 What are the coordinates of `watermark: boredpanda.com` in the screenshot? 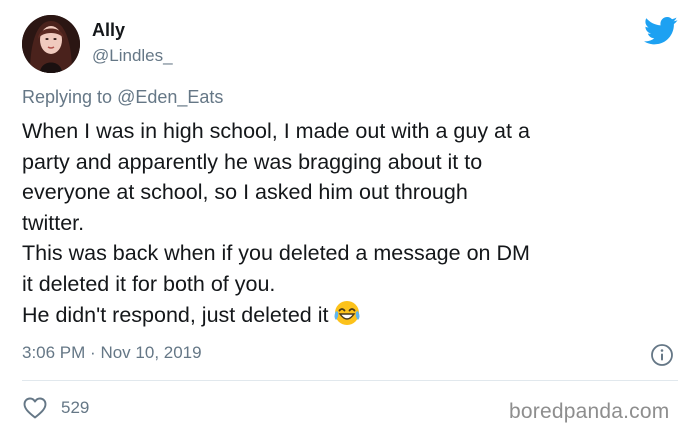 It's located at (589, 411).